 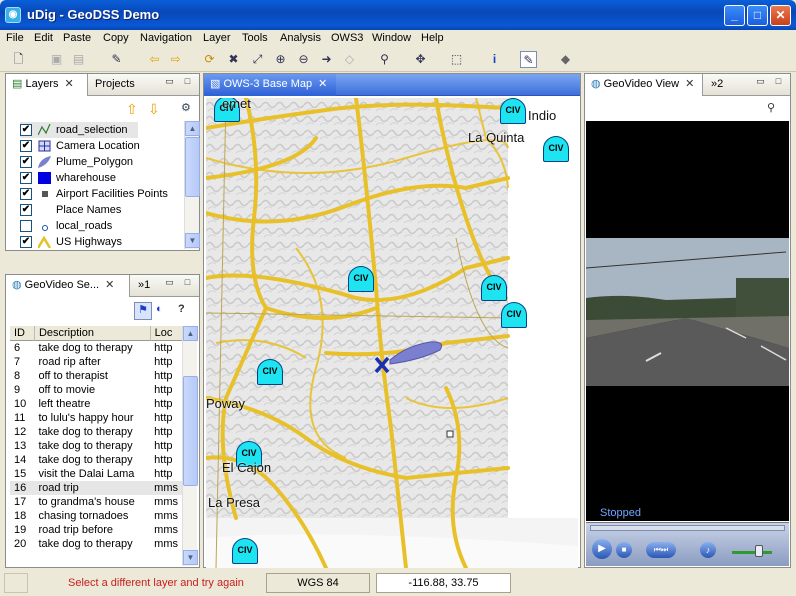 What do you see at coordinates (96, 362) in the screenshot?
I see `table-row: 7 road rip after http` at bounding box center [96, 362].